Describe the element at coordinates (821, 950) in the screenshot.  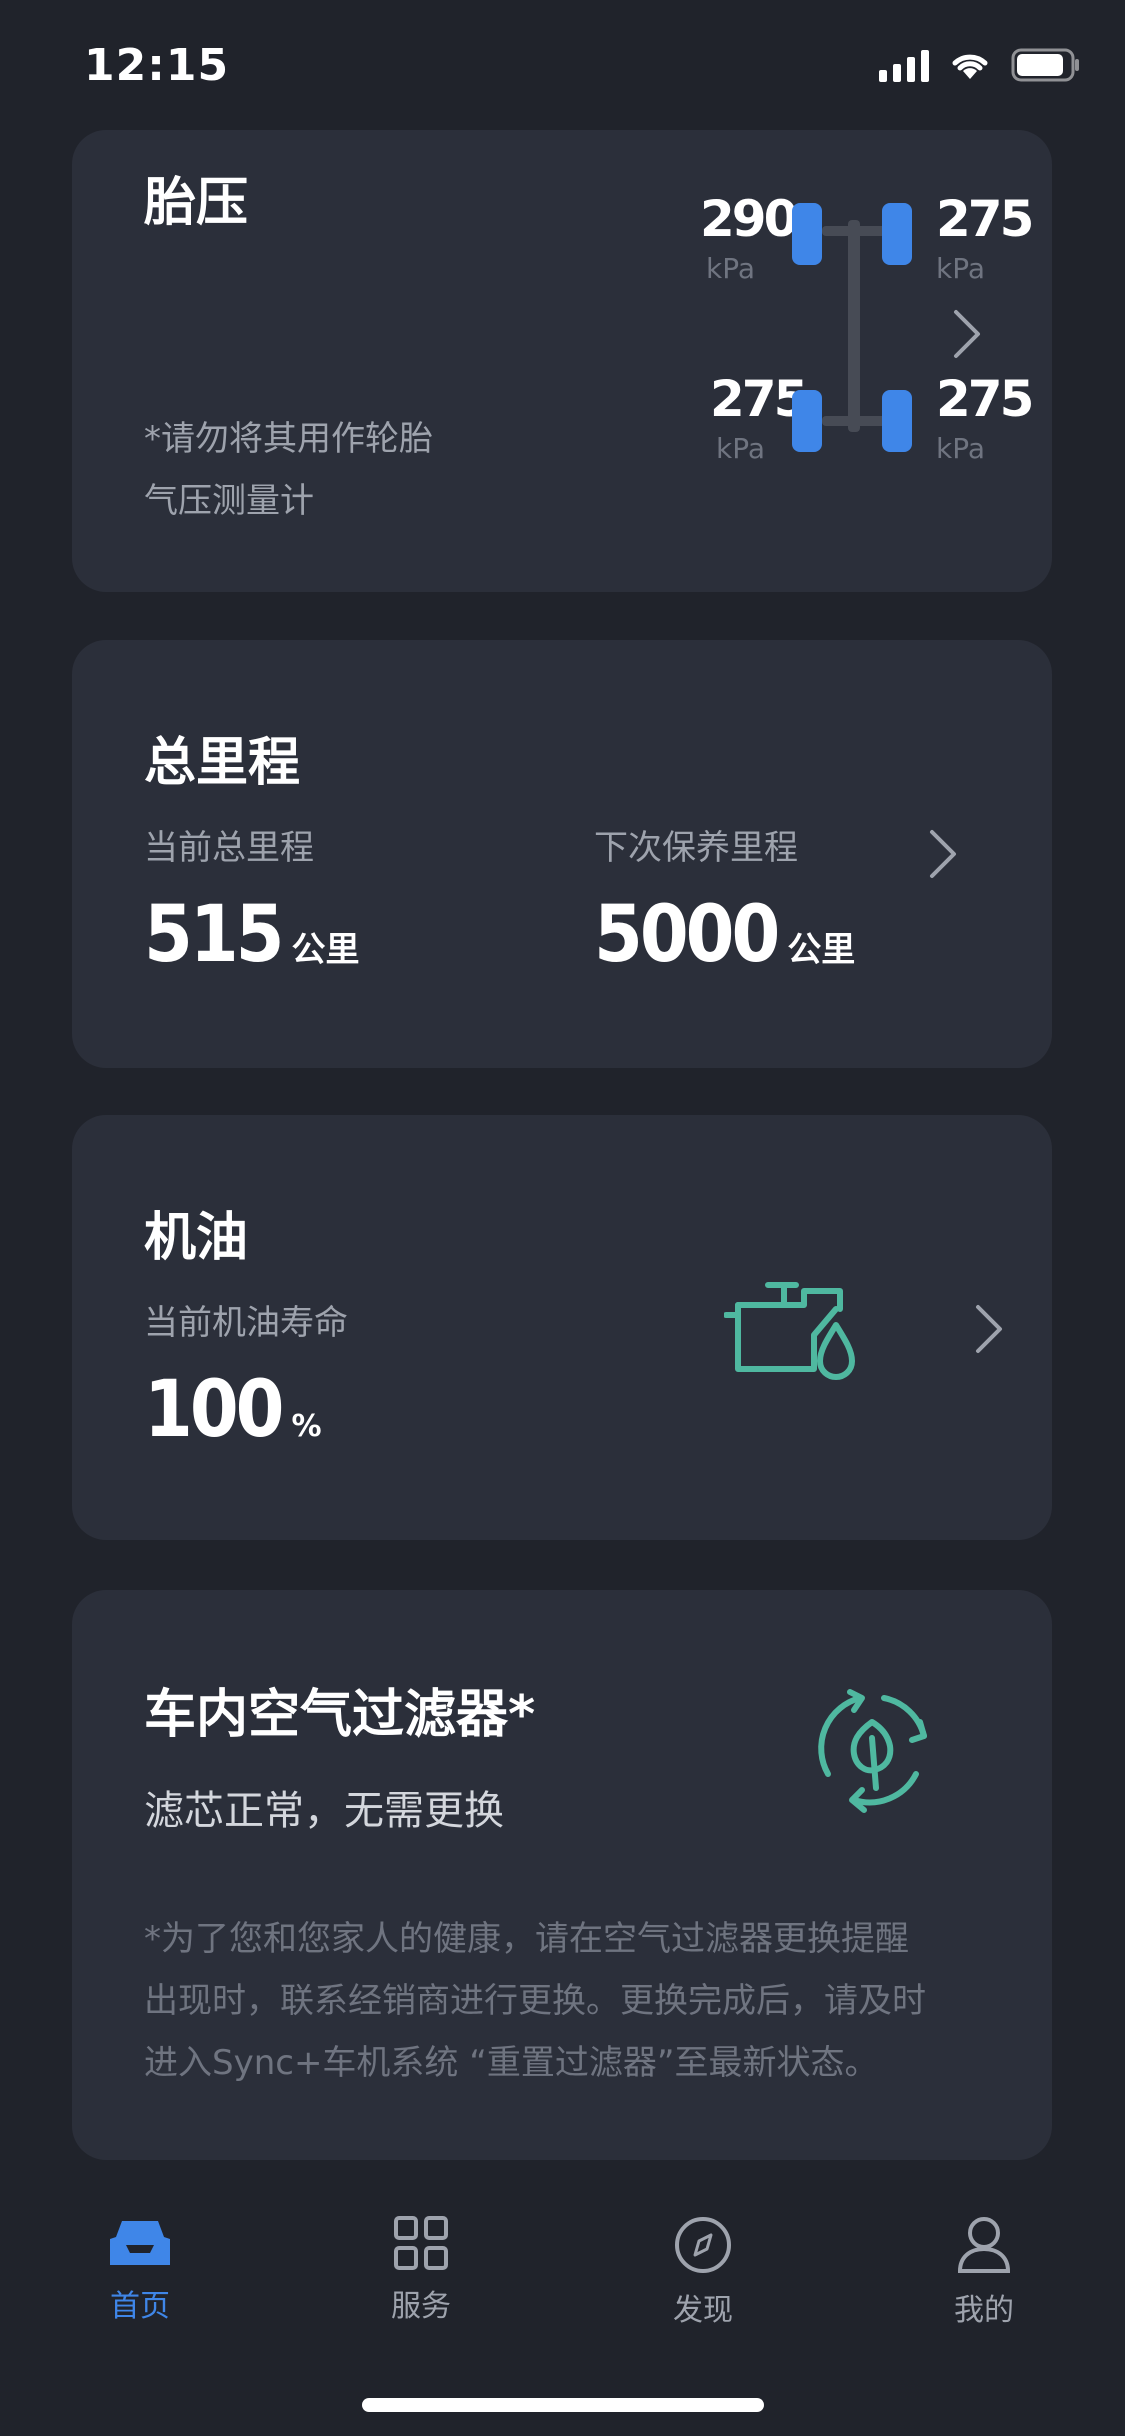
I see `next-service-unit: 公里` at that location.